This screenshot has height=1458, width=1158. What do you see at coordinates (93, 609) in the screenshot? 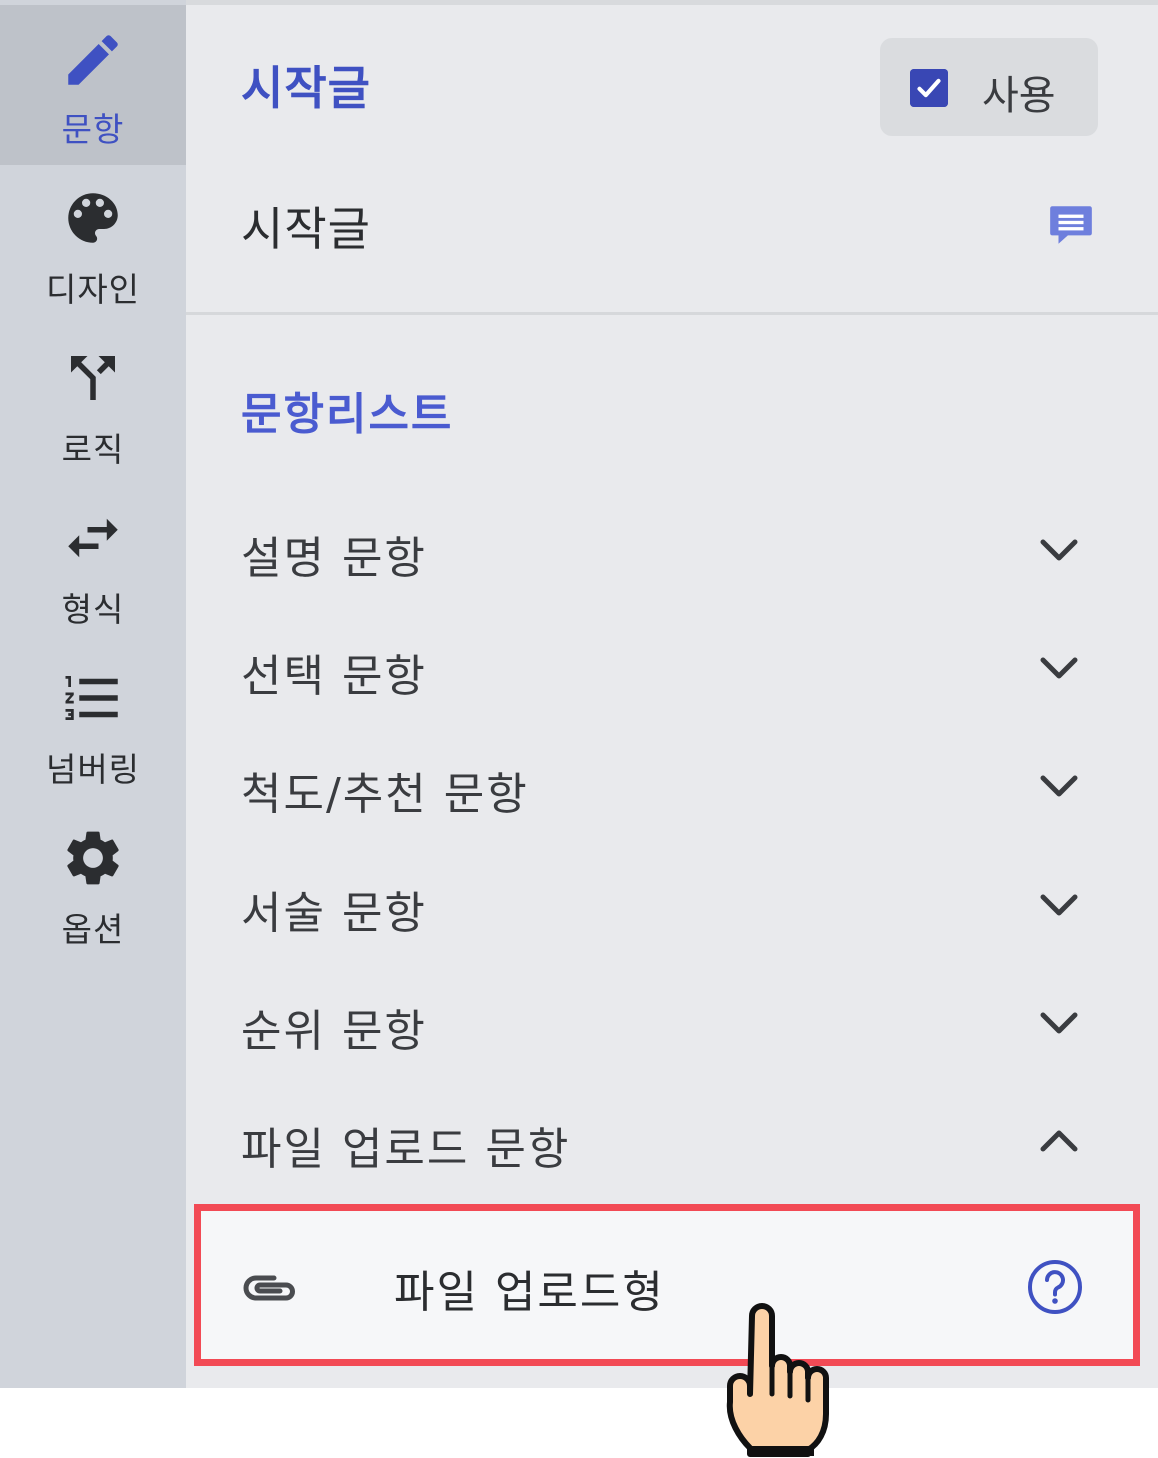
I see `sidebar-item-label: 형식` at bounding box center [93, 609].